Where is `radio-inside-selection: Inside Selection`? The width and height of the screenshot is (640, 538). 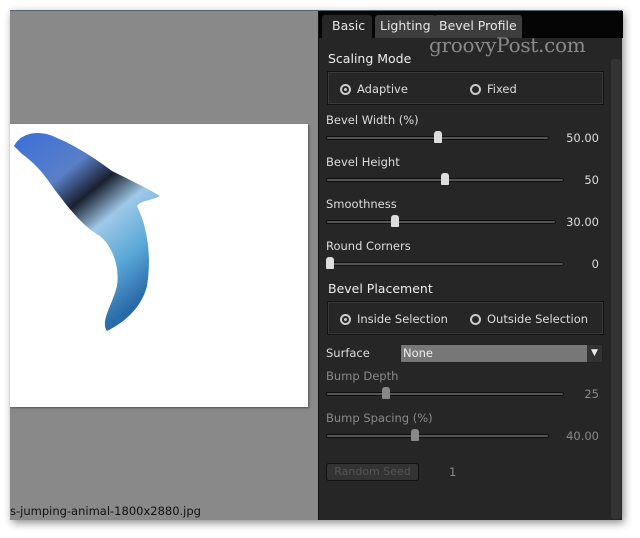
radio-inside-selection: Inside Selection is located at coordinates (394, 319).